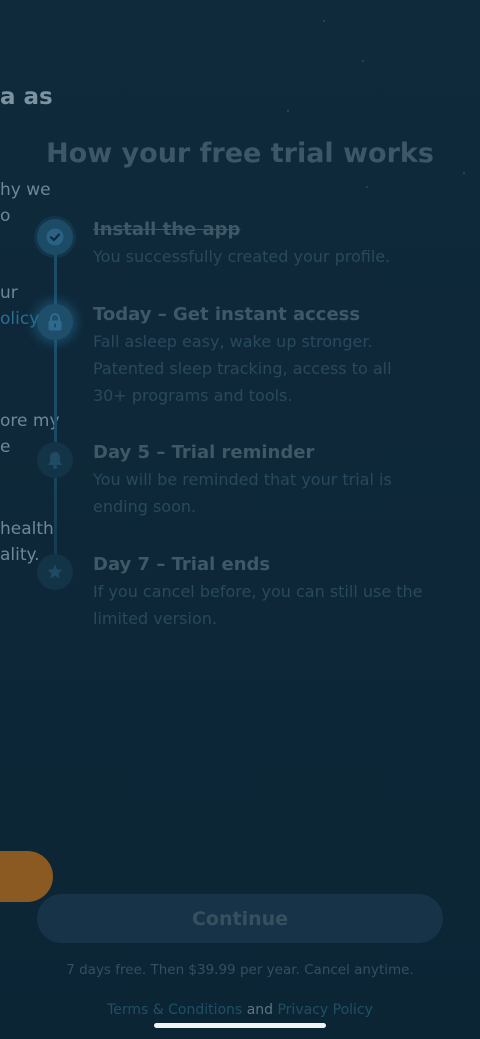 This screenshot has width=480, height=1039. Describe the element at coordinates (25, 190) in the screenshot. I see `background-page-text: hy we` at that location.